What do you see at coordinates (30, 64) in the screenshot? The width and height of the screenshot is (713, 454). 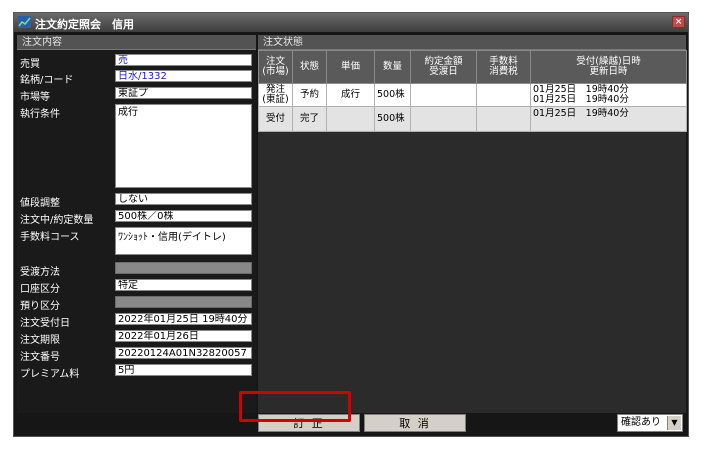 I see `field-label: 売買` at bounding box center [30, 64].